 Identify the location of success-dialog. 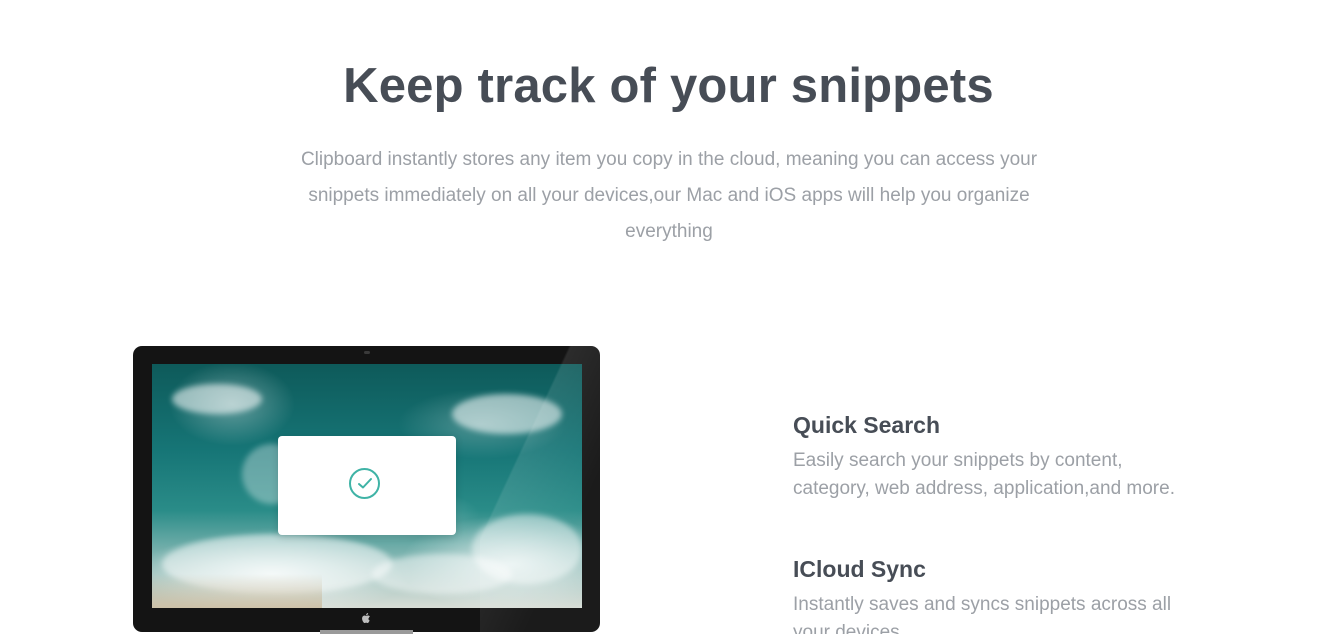
(367, 485).